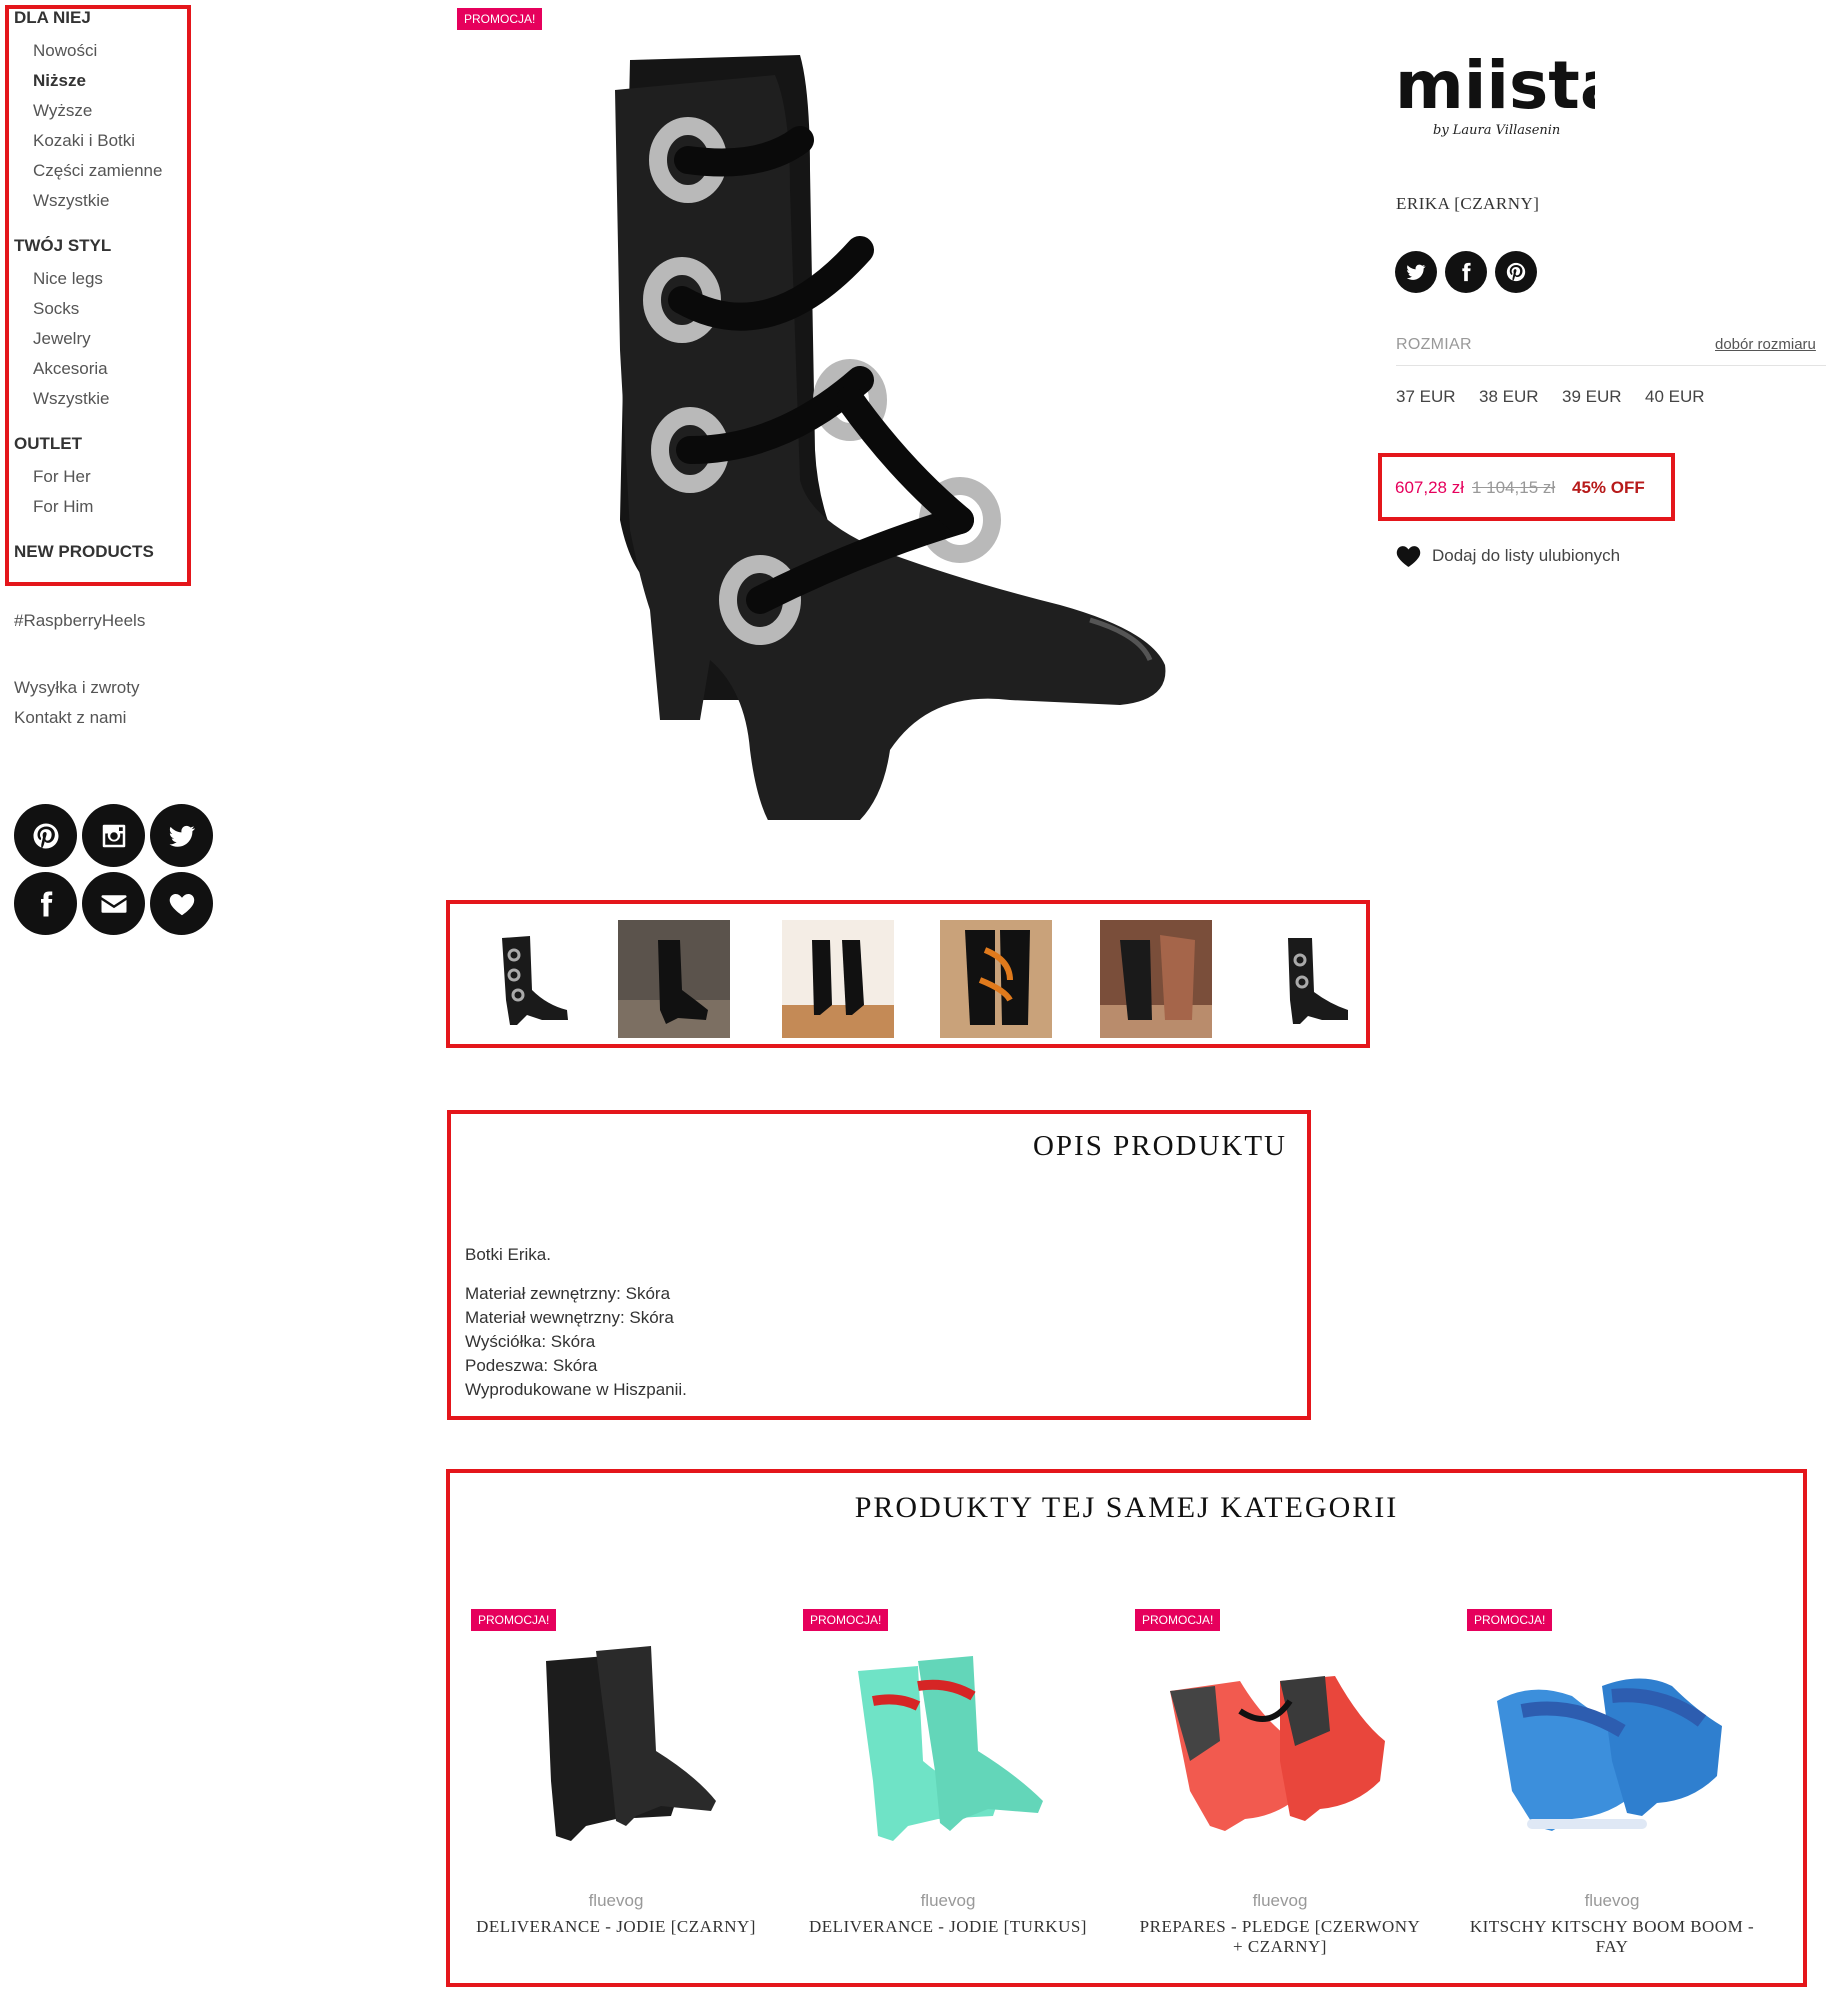  What do you see at coordinates (1126, 1507) in the screenshot?
I see `related-title: PRODUKTY TEJ SAMEJ KATEGORII` at bounding box center [1126, 1507].